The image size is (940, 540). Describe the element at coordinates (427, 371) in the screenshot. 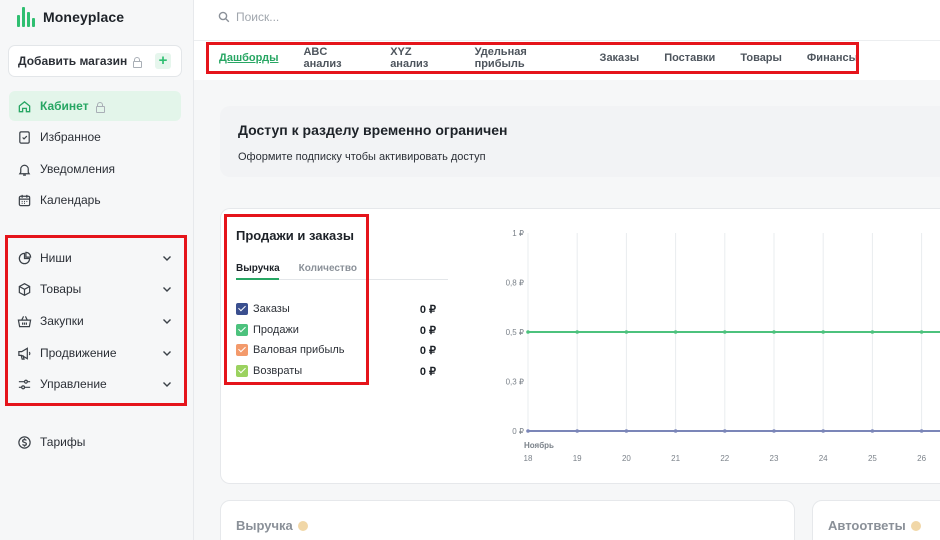

I see `legend-value: 0 ₽` at that location.